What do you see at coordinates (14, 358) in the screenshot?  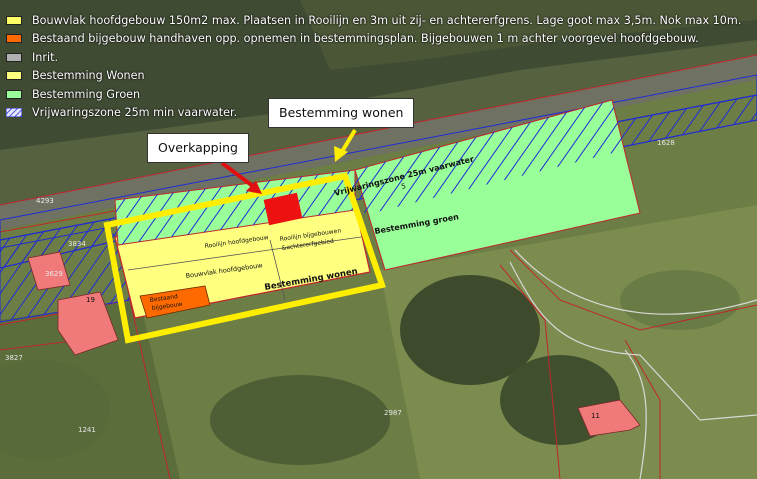 I see `parcel-3827: 3827` at bounding box center [14, 358].